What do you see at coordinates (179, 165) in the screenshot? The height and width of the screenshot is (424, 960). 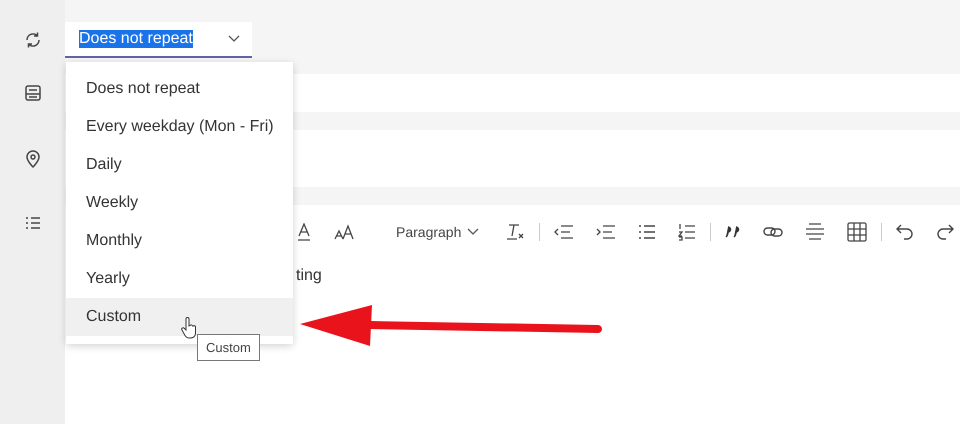 I see `menu-item: Daily` at bounding box center [179, 165].